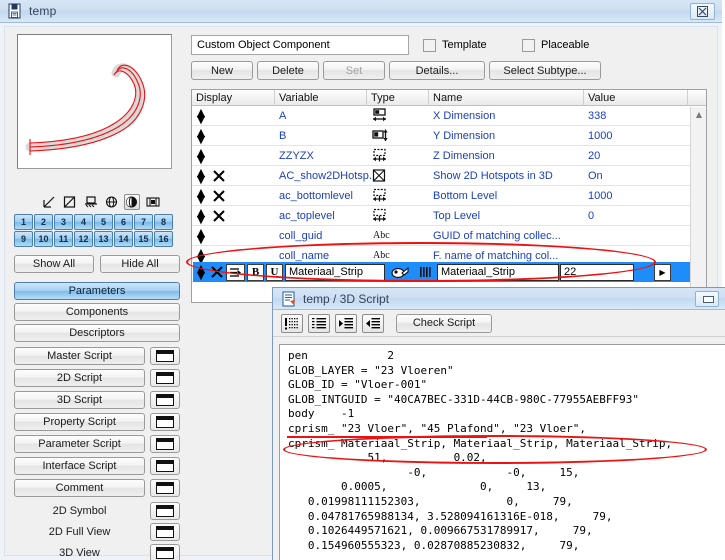 The width and height of the screenshot is (725, 560). I want to click on column-header-type: Type, so click(398, 98).